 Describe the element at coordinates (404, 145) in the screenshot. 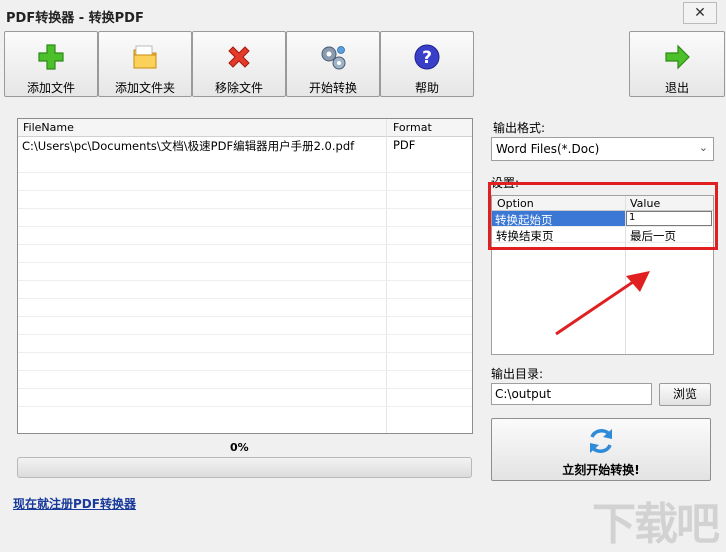

I see `file-format-cell: PDF` at that location.